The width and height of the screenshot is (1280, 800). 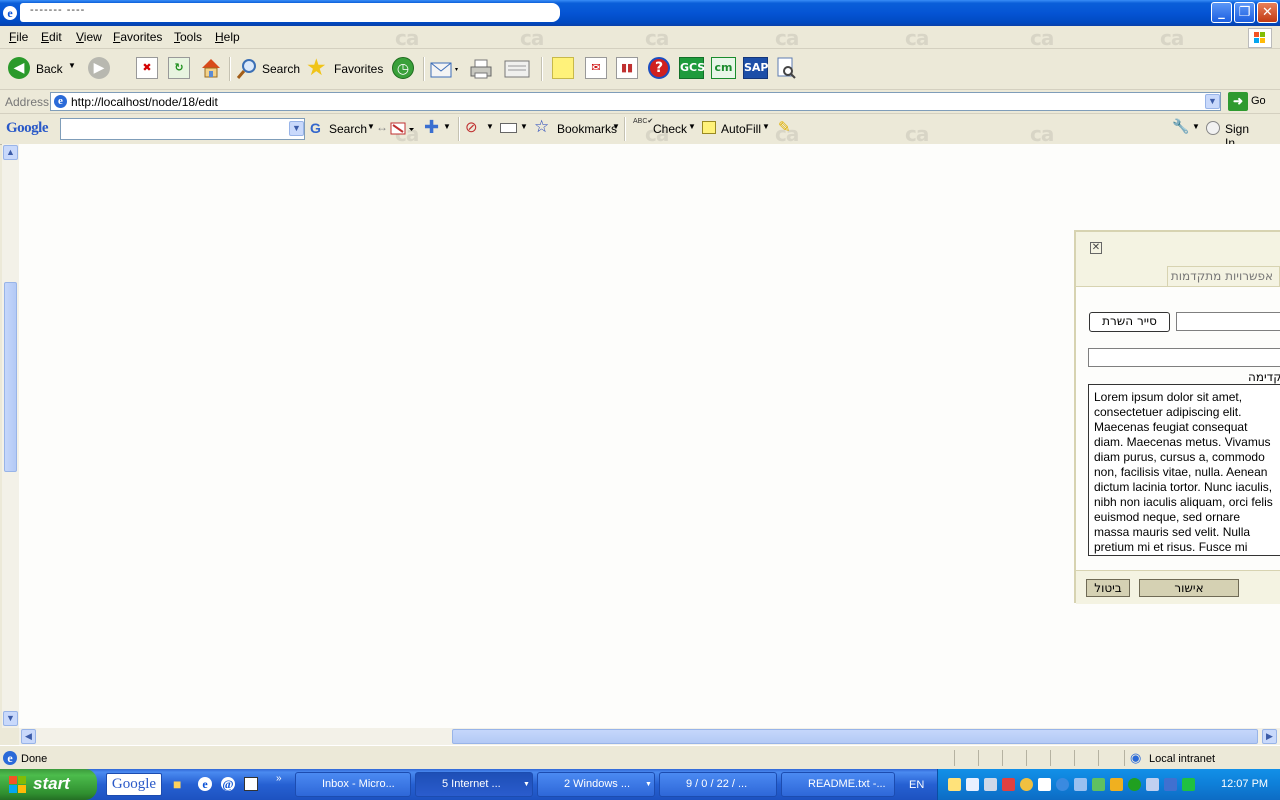 I want to click on tray-network-icon, so click(x=990, y=784).